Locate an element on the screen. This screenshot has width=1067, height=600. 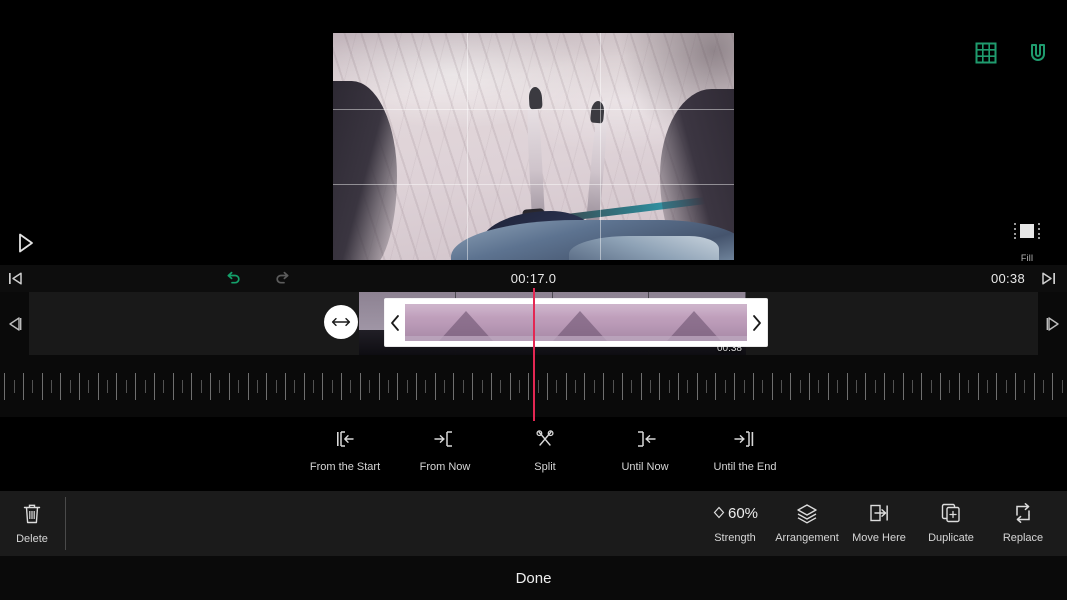
selected-clip is located at coordinates (576, 322).